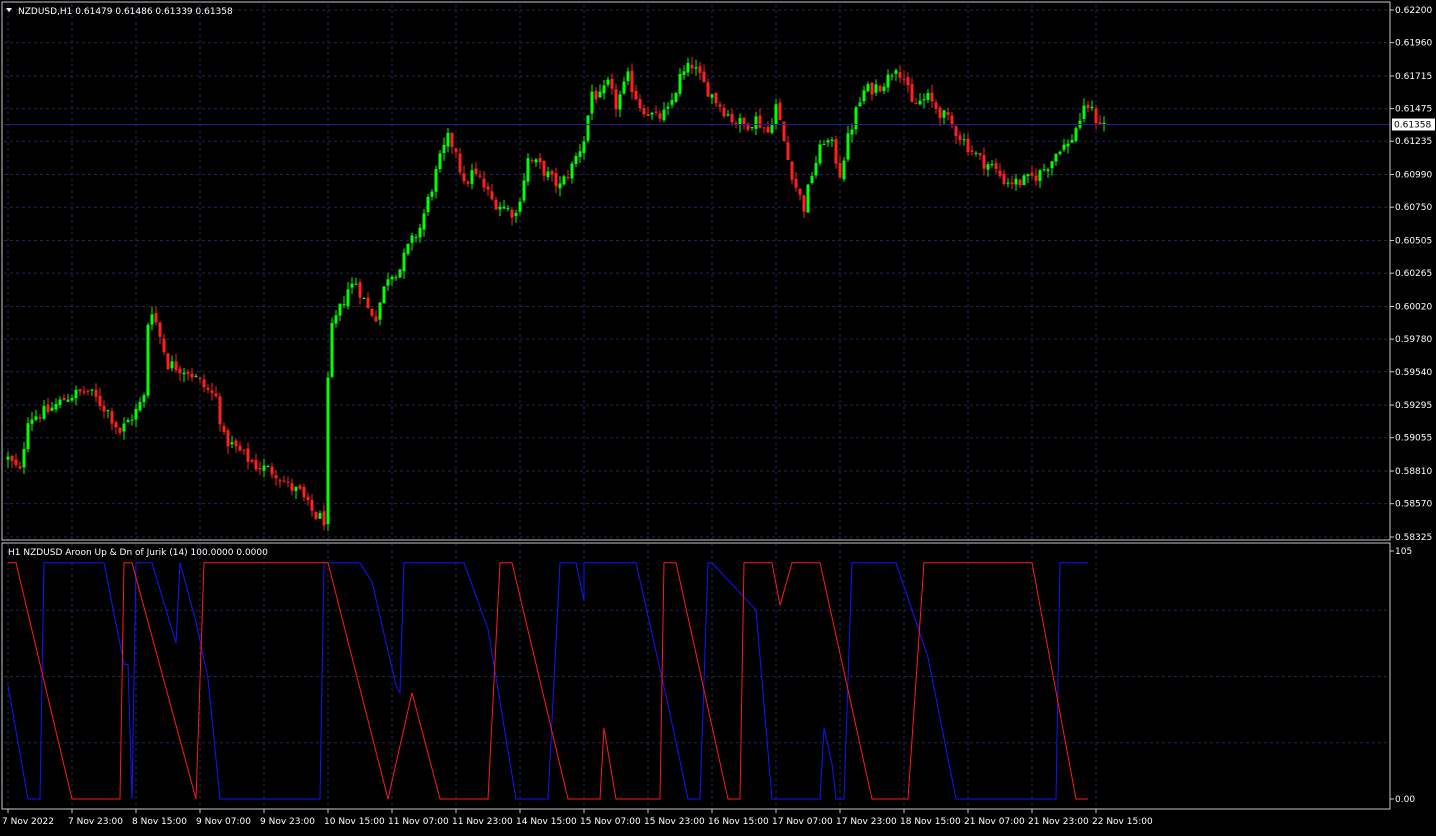 This screenshot has width=1436, height=836. I want to click on x-tick-label: 15 Nov 23:00, so click(674, 822).